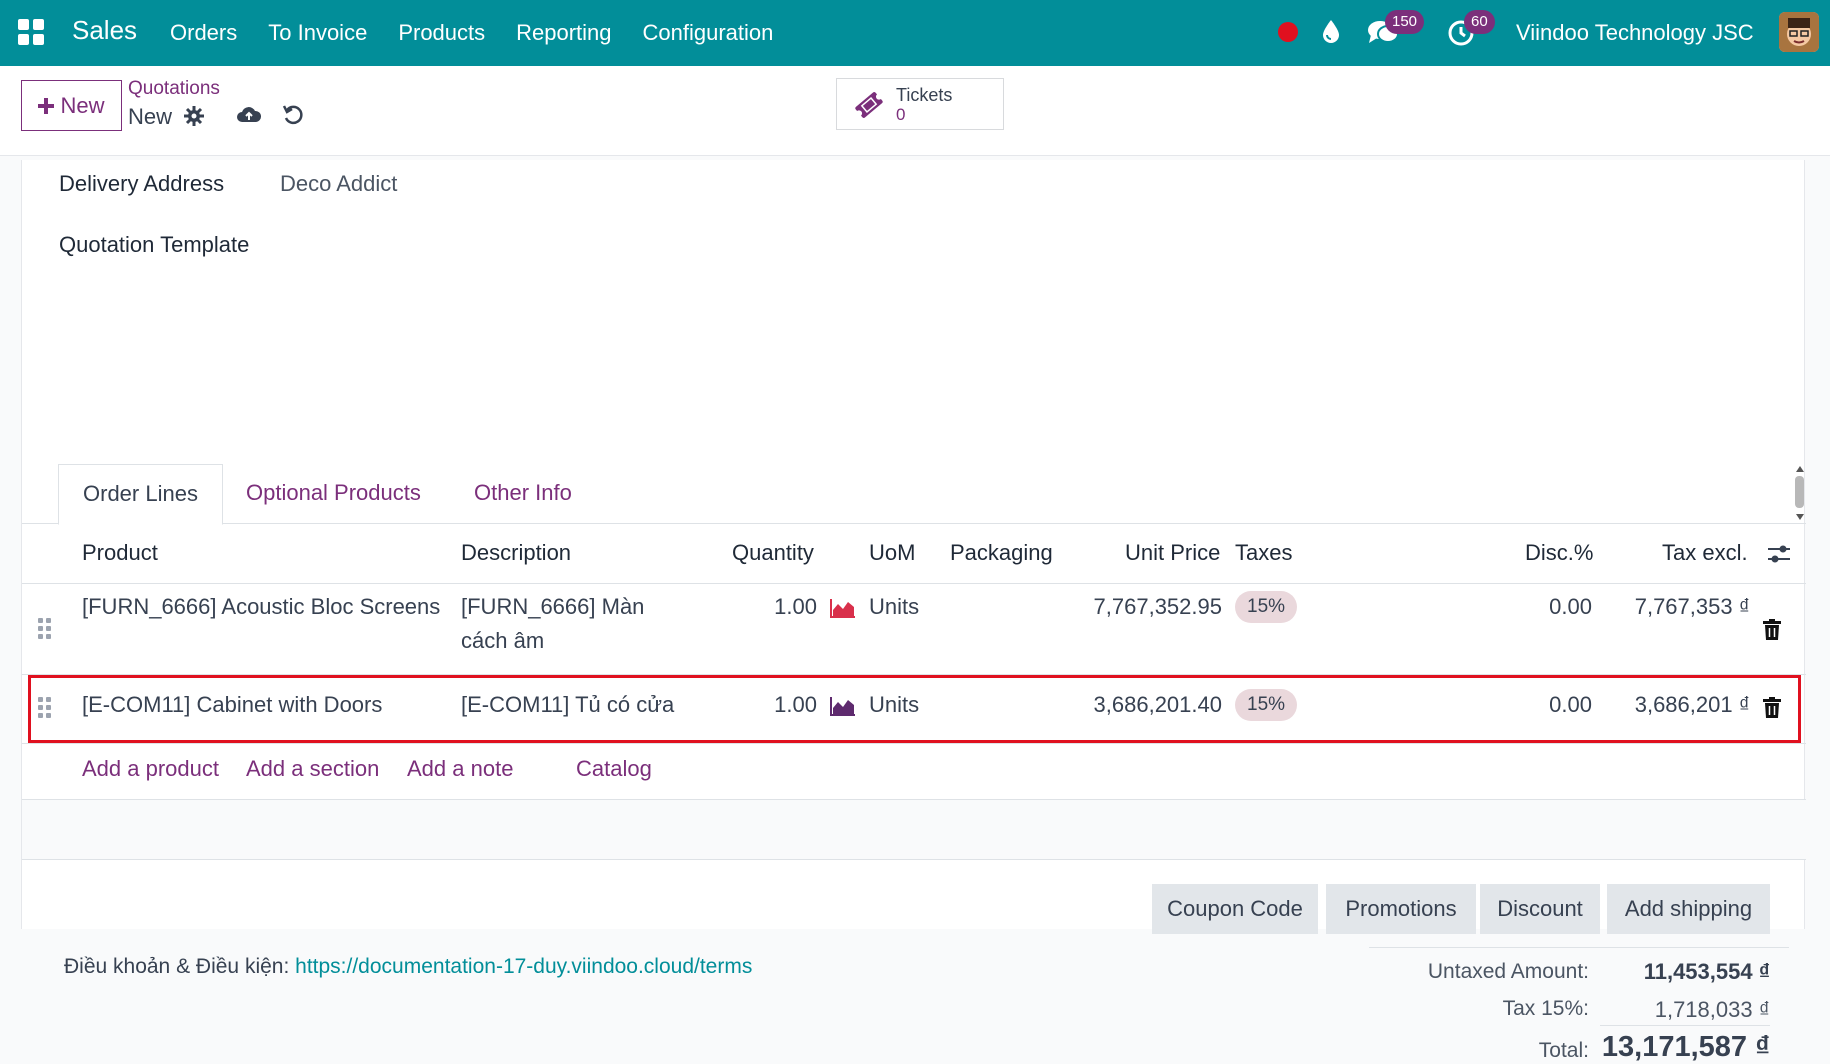 Image resolution: width=1830 pixels, height=1064 pixels. I want to click on unit-price-cell: 7,767,352.95, so click(1137, 607).